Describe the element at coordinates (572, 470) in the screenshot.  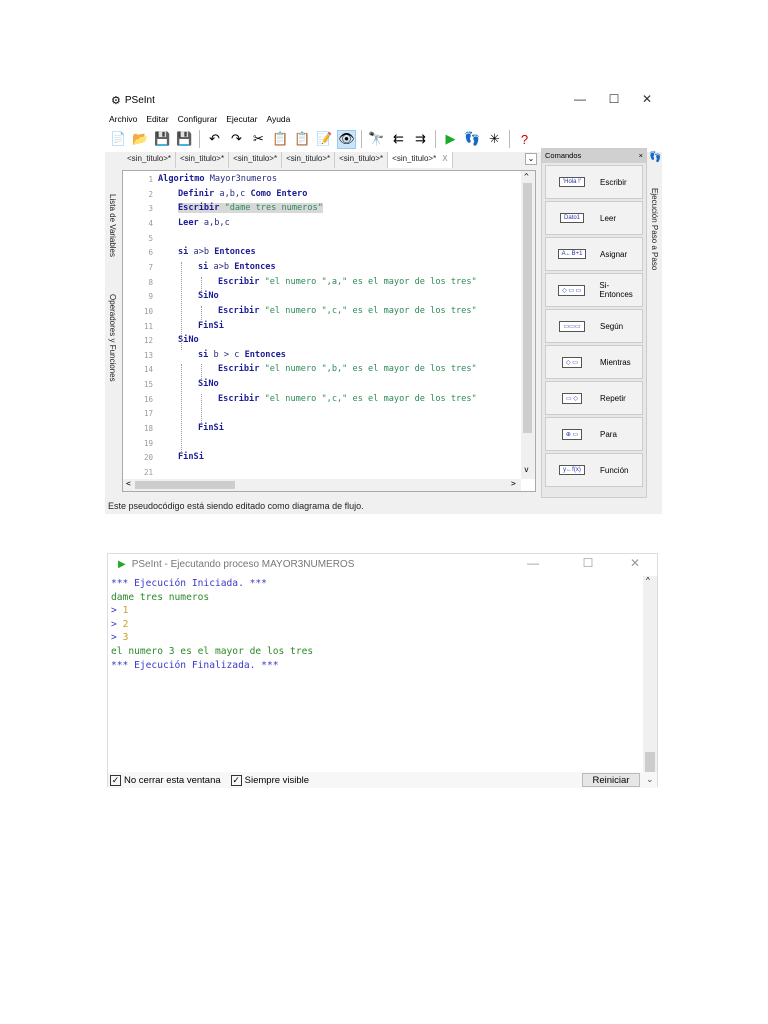
I see `funci-n-flowchart-icon: y←f(x)` at that location.